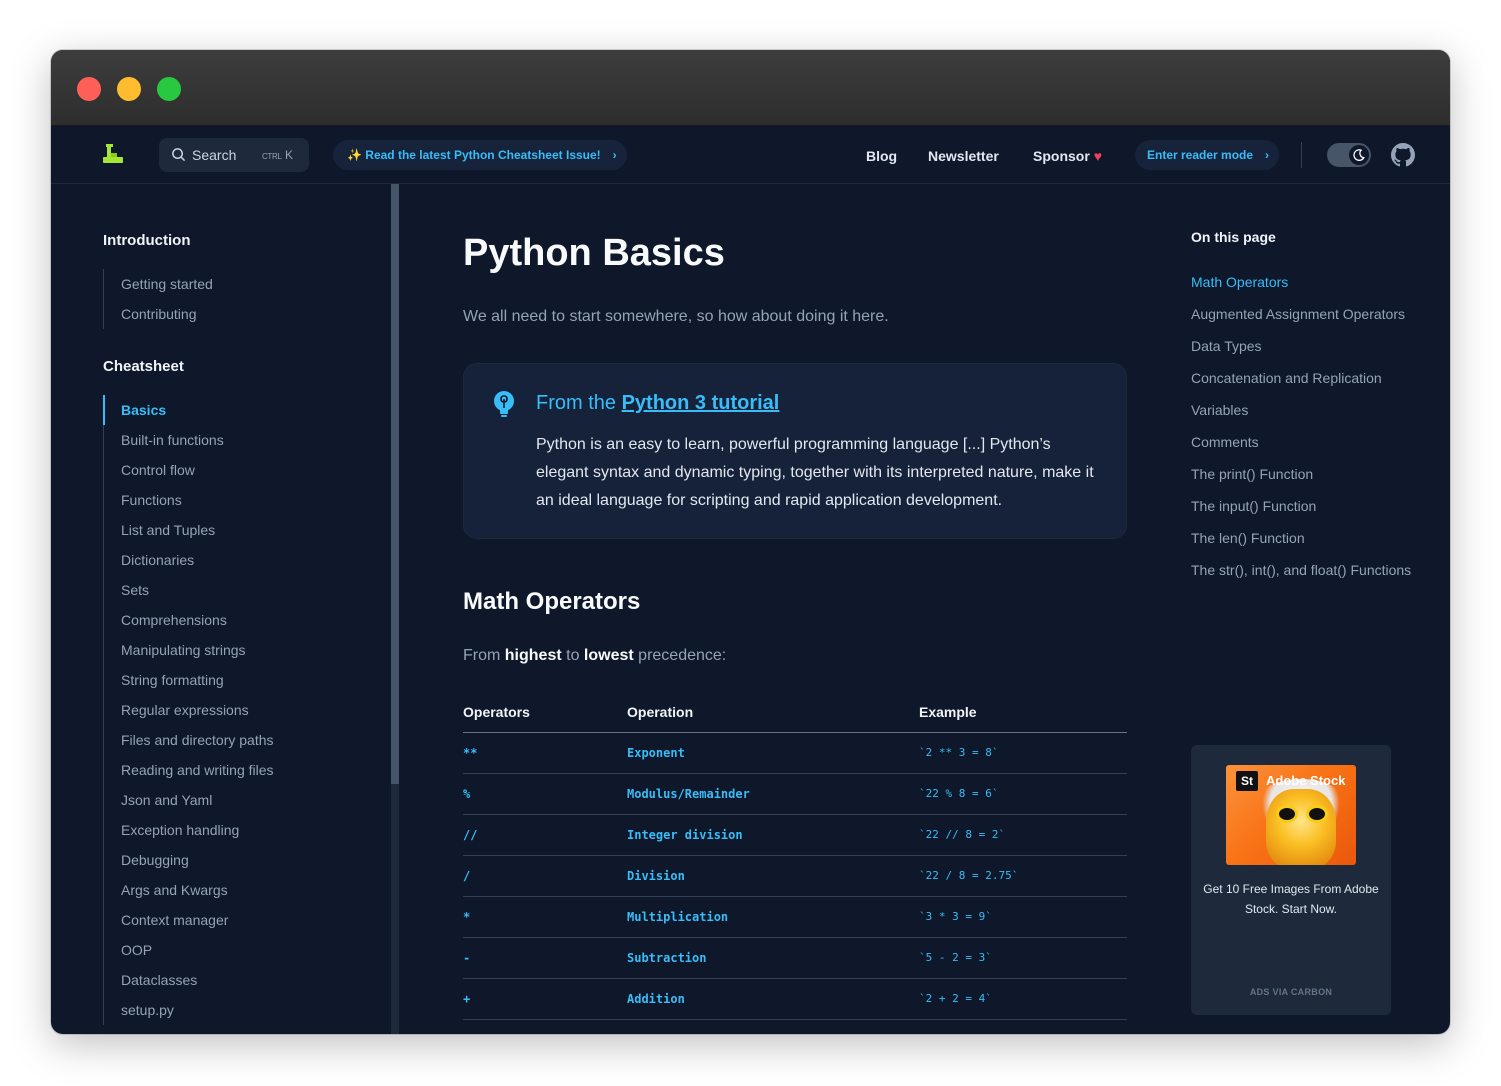 Image resolution: width=1501 pixels, height=1086 pixels. Describe the element at coordinates (595, 655) in the screenshot. I see `precedence-note: From highest to lowest precedence:` at that location.